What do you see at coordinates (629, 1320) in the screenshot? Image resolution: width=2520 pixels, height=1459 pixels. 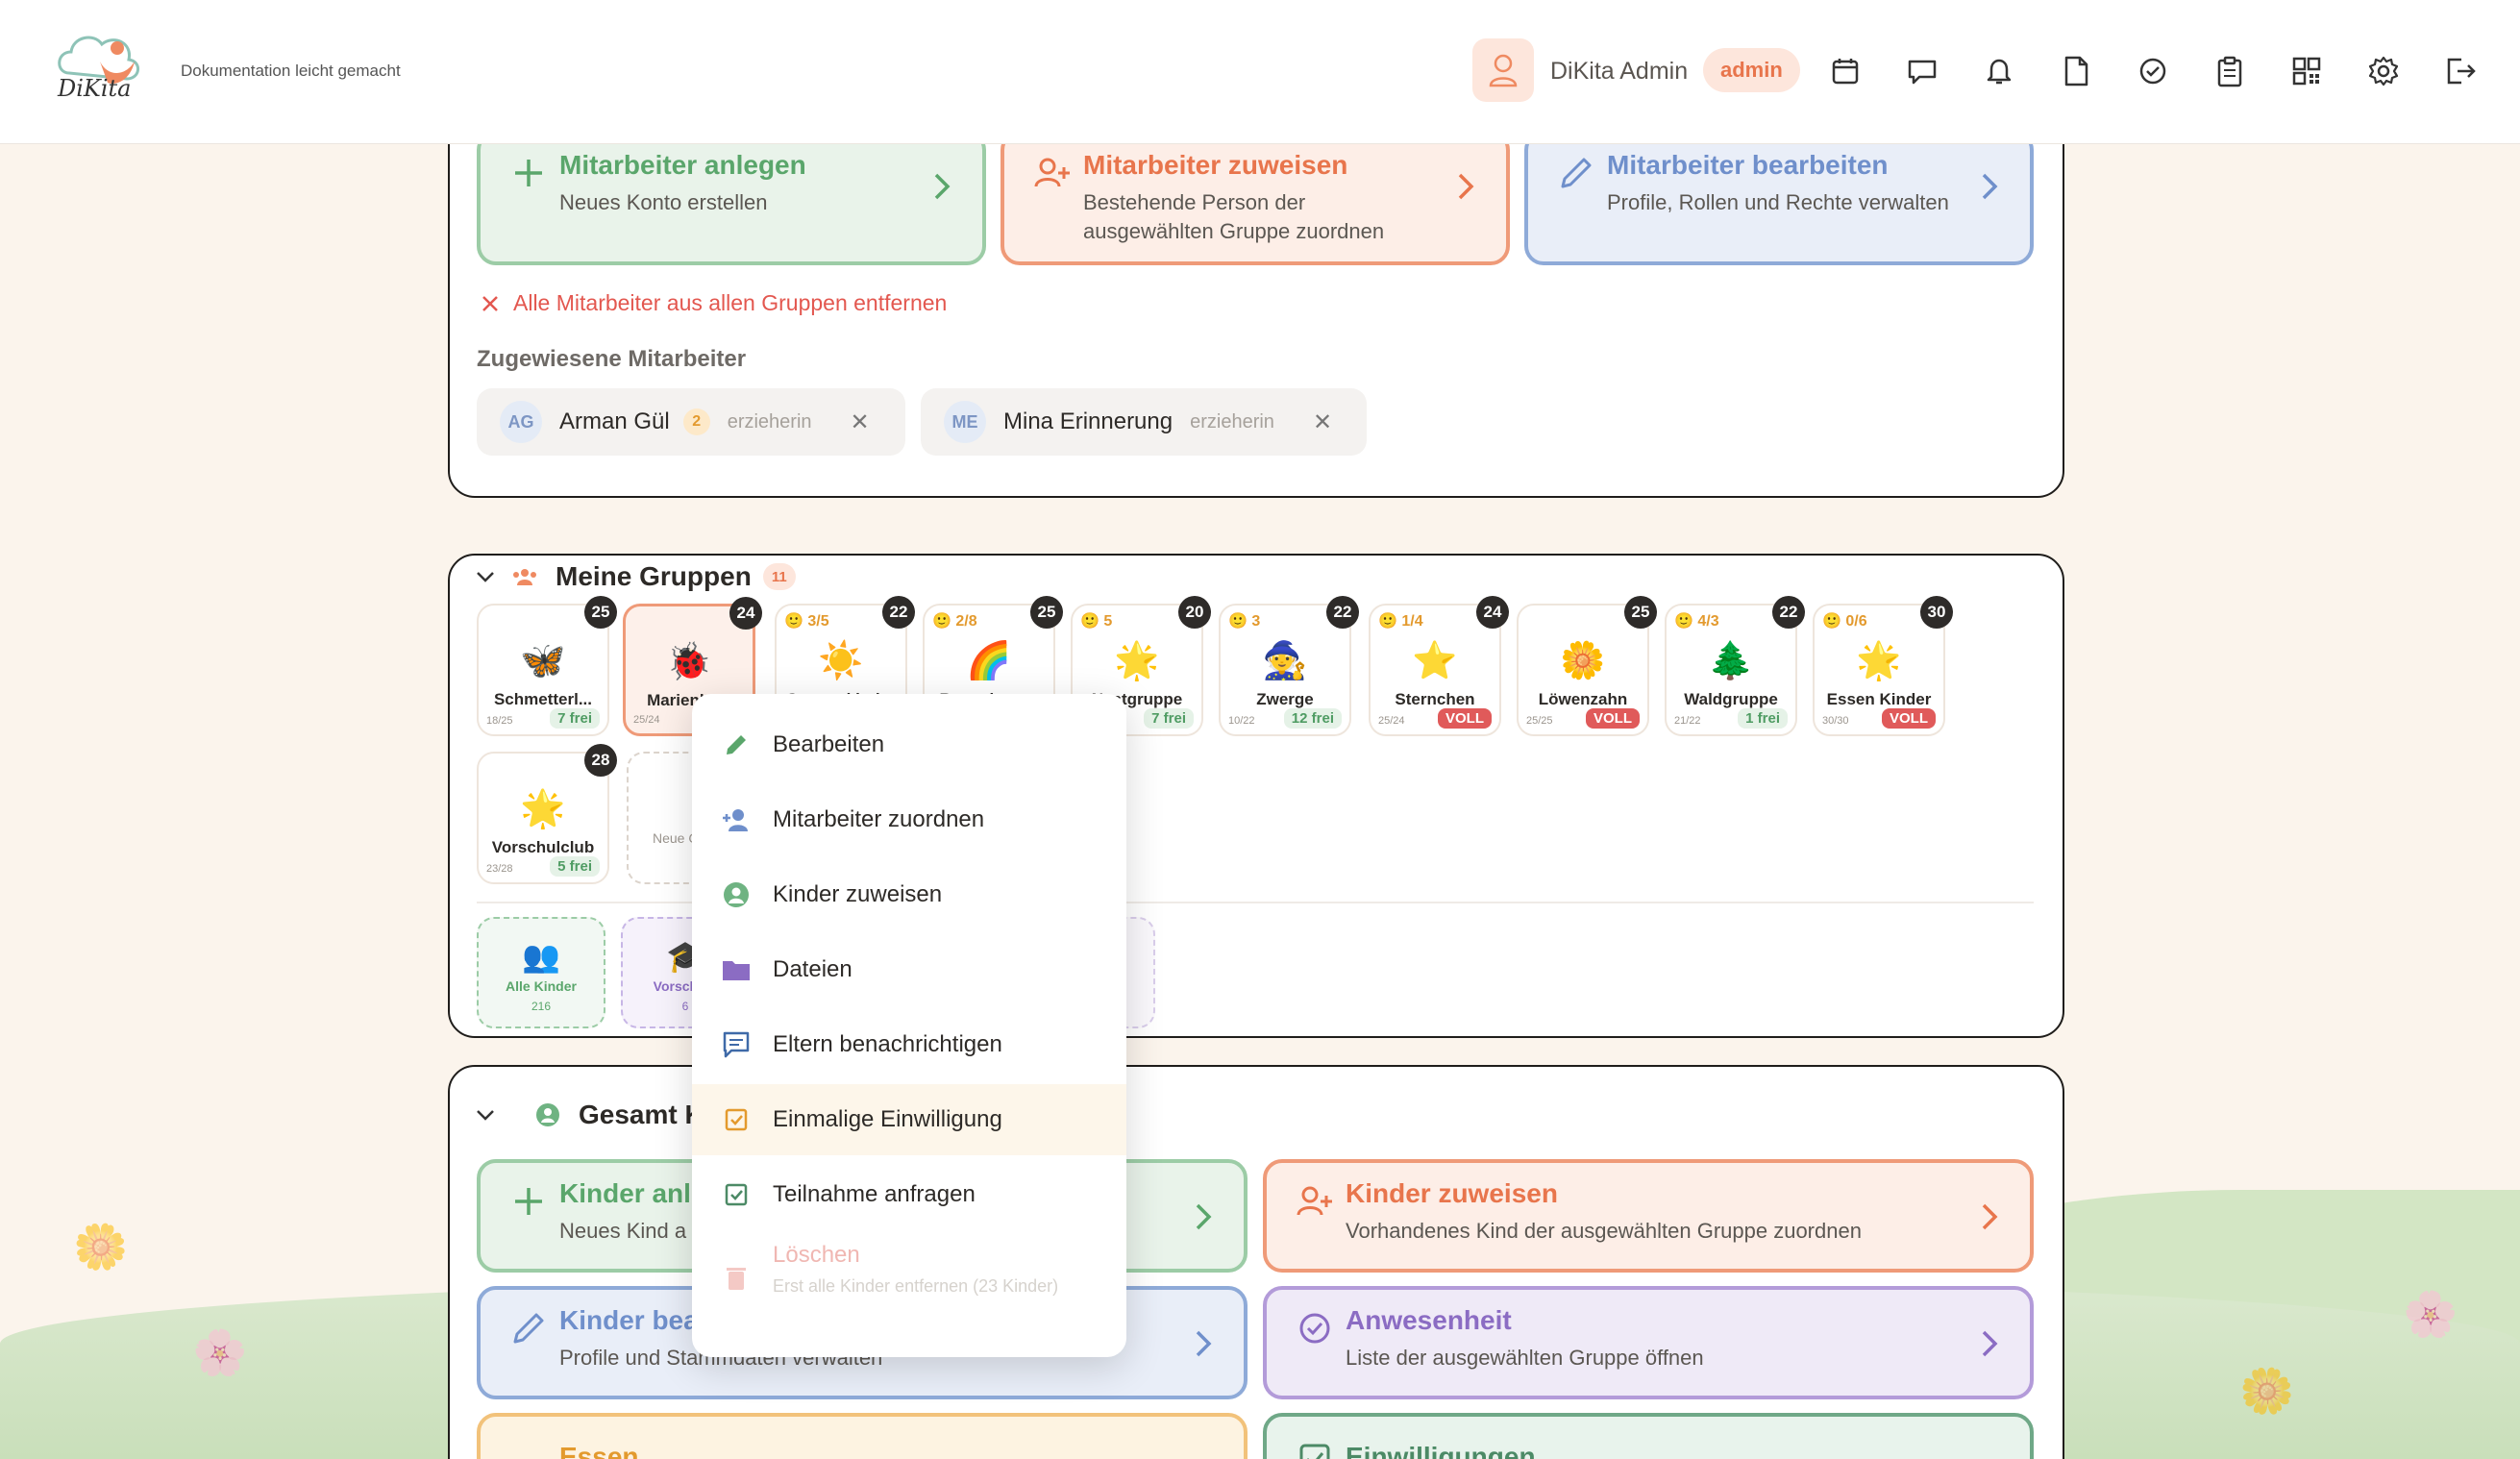 I see `action-title: Kinder bea` at bounding box center [629, 1320].